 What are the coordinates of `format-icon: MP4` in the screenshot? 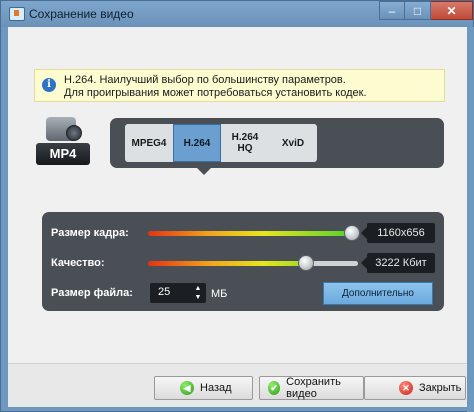 It's located at (63, 141).